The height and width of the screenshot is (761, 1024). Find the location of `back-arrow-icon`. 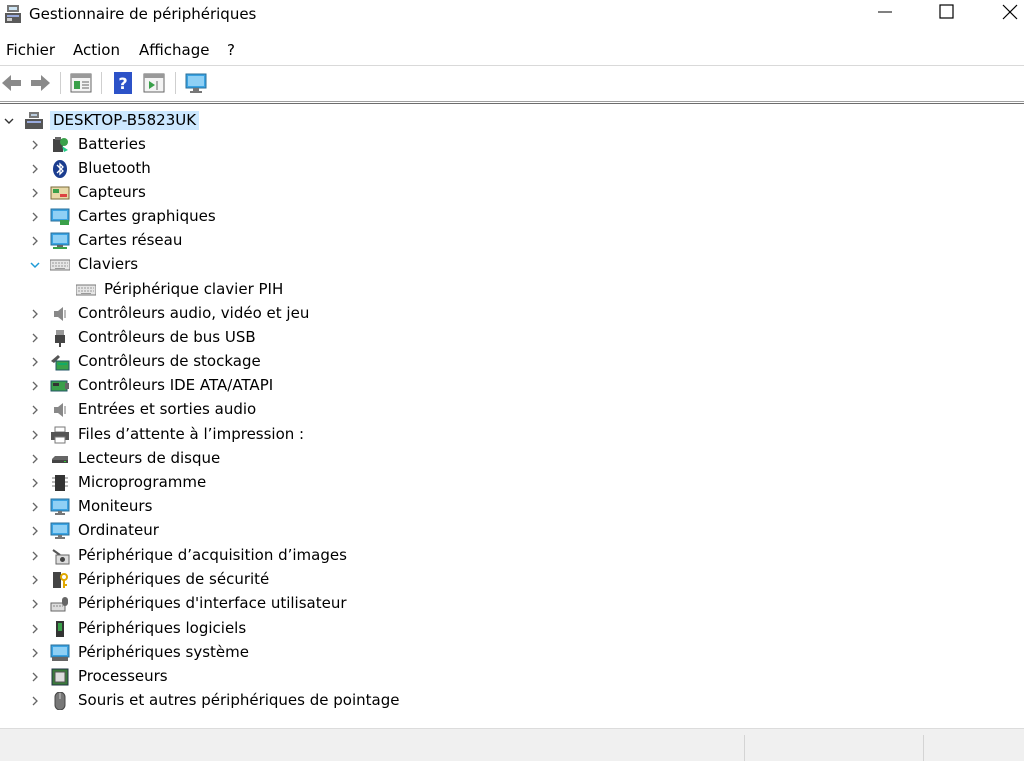

back-arrow-icon is located at coordinates (12, 83).